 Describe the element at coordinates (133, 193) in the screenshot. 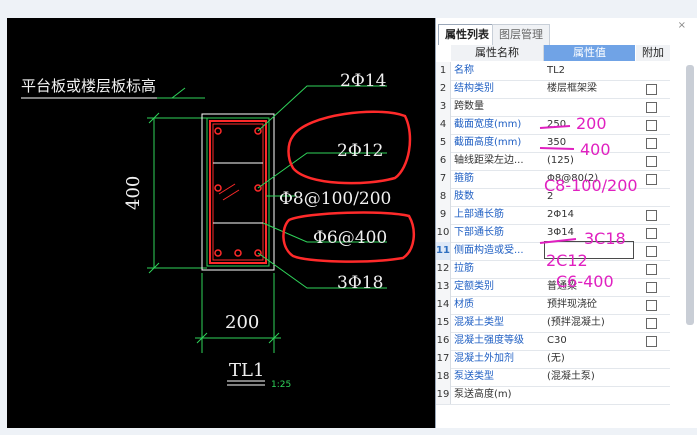

I see `height-dim-text: 400` at that location.